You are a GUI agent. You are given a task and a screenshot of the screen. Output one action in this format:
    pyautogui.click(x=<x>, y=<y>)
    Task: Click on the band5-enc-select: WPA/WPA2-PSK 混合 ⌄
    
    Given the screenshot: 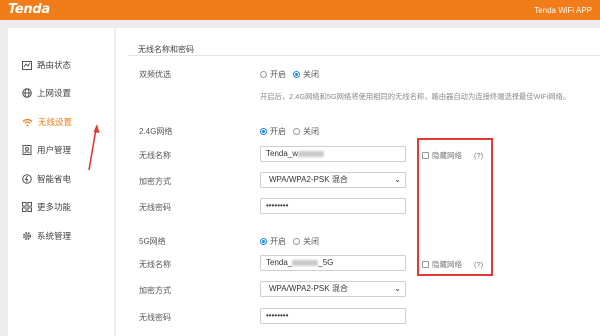 What is the action you would take?
    pyautogui.click(x=333, y=289)
    